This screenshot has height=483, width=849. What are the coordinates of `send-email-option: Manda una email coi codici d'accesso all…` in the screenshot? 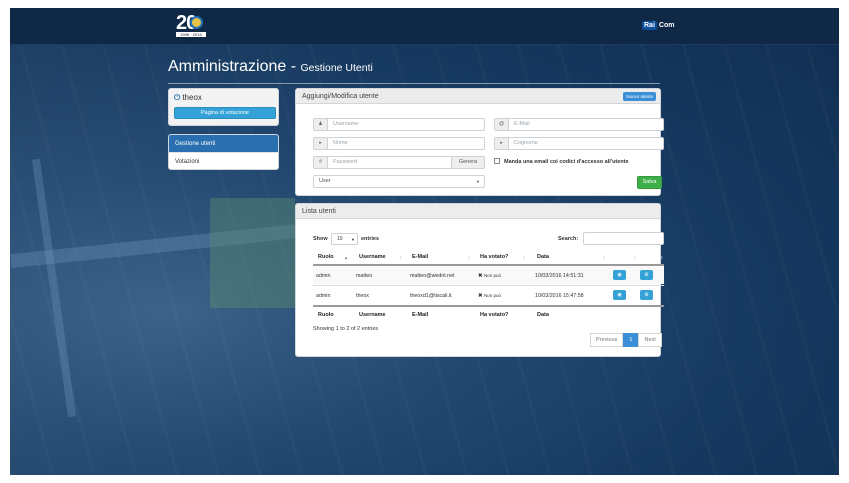 It's located at (561, 161).